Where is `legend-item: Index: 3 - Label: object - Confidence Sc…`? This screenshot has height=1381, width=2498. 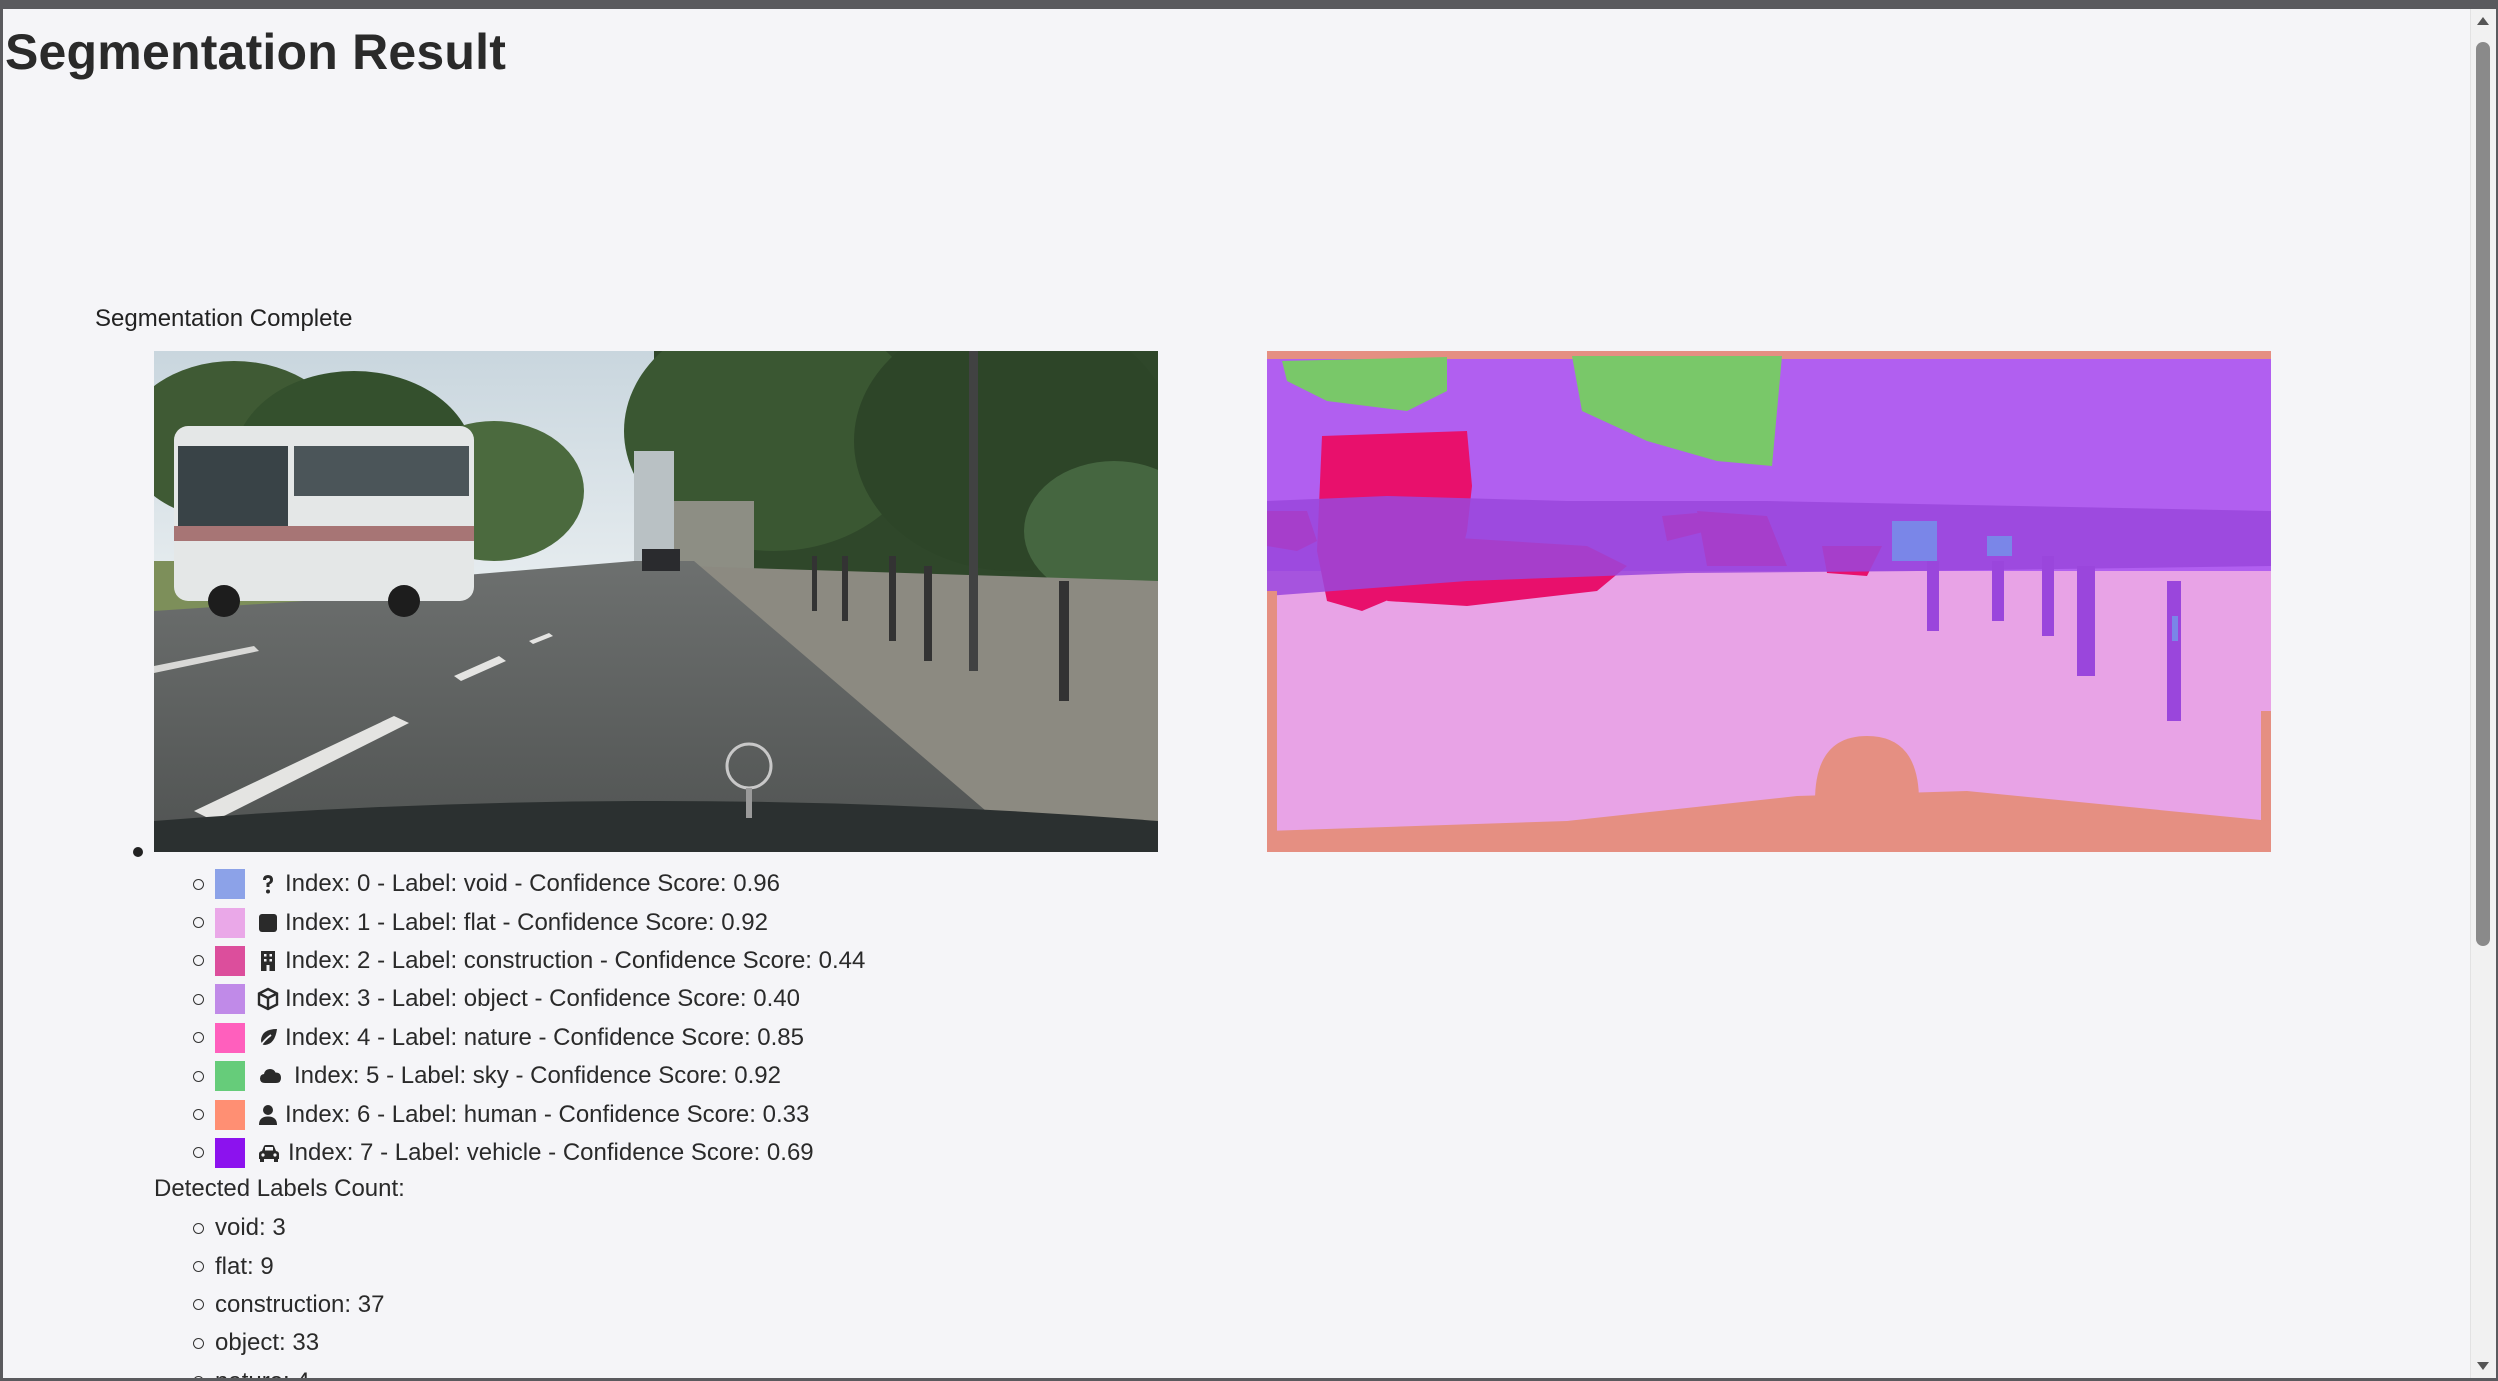 legend-item: Index: 3 - Label: object - Confidence Sc… is located at coordinates (603, 999).